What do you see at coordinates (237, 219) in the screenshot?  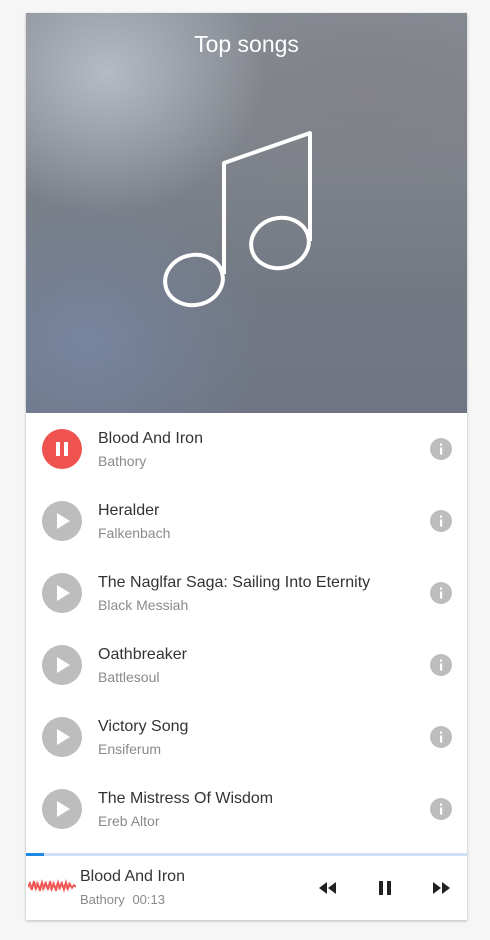 I see `music-note-icon` at bounding box center [237, 219].